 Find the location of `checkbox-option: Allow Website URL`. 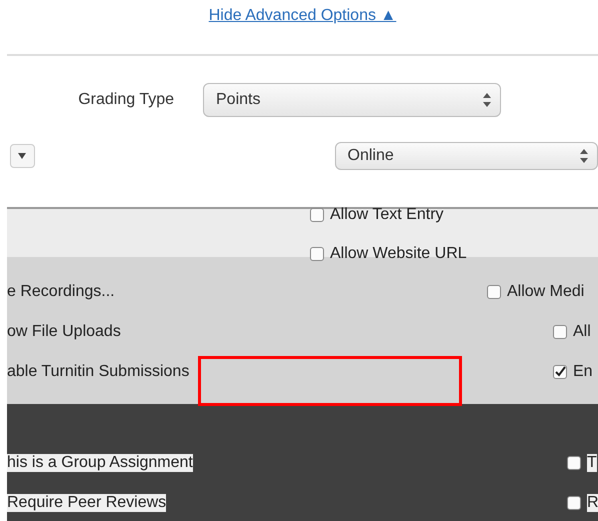

checkbox-option: Allow Website URL is located at coordinates (388, 254).